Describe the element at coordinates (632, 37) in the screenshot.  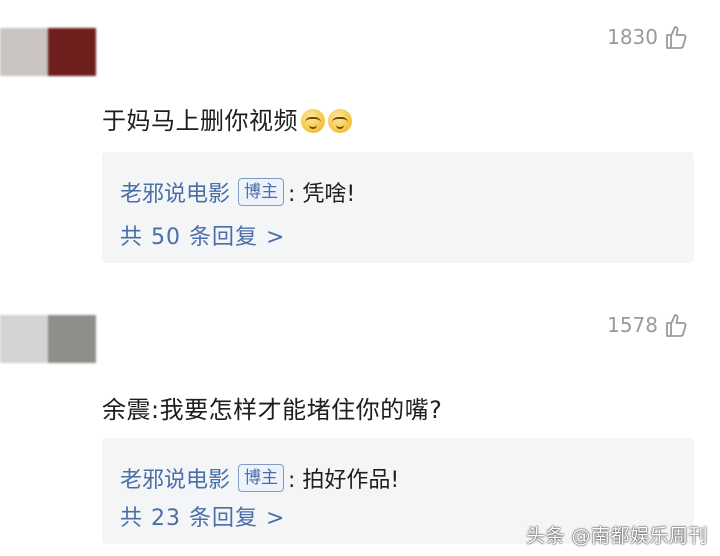
I see `like-count: 1830` at that location.